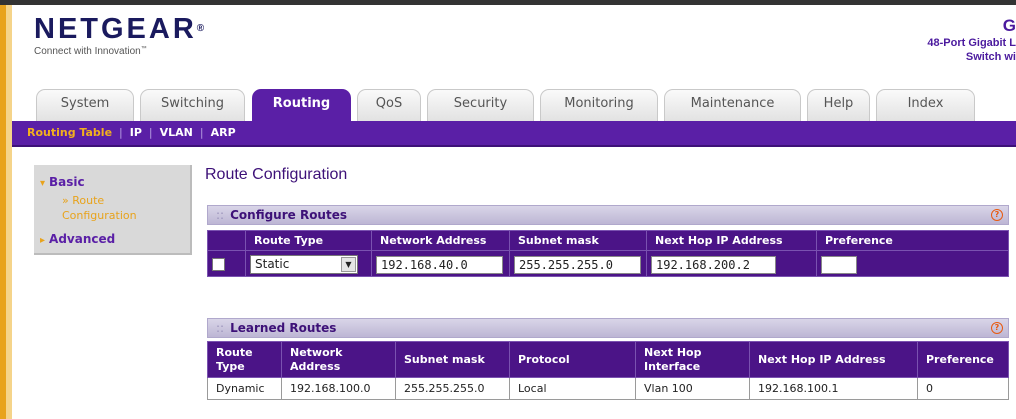 The height and width of the screenshot is (419, 1016). I want to click on subnav-vlan: VLAN, so click(176, 132).